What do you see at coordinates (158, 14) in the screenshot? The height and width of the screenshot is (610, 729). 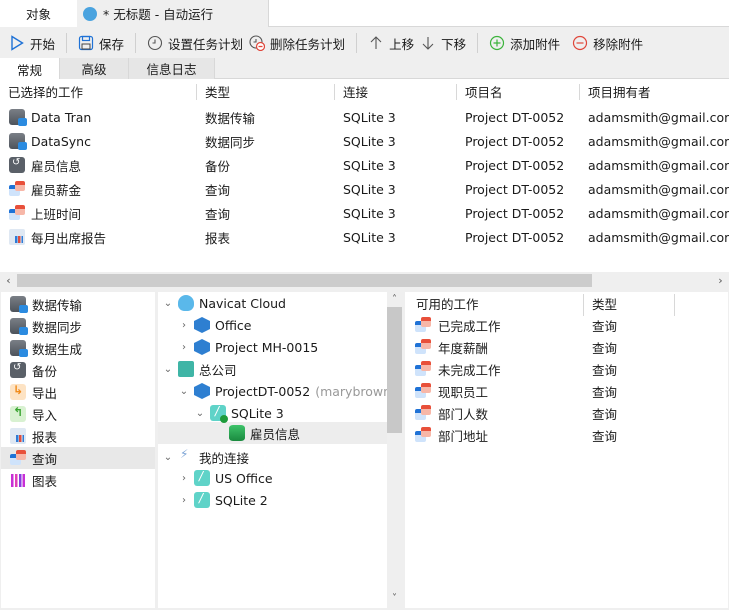 I see `tab-document-label: * 无标题 - 自动运行` at bounding box center [158, 14].